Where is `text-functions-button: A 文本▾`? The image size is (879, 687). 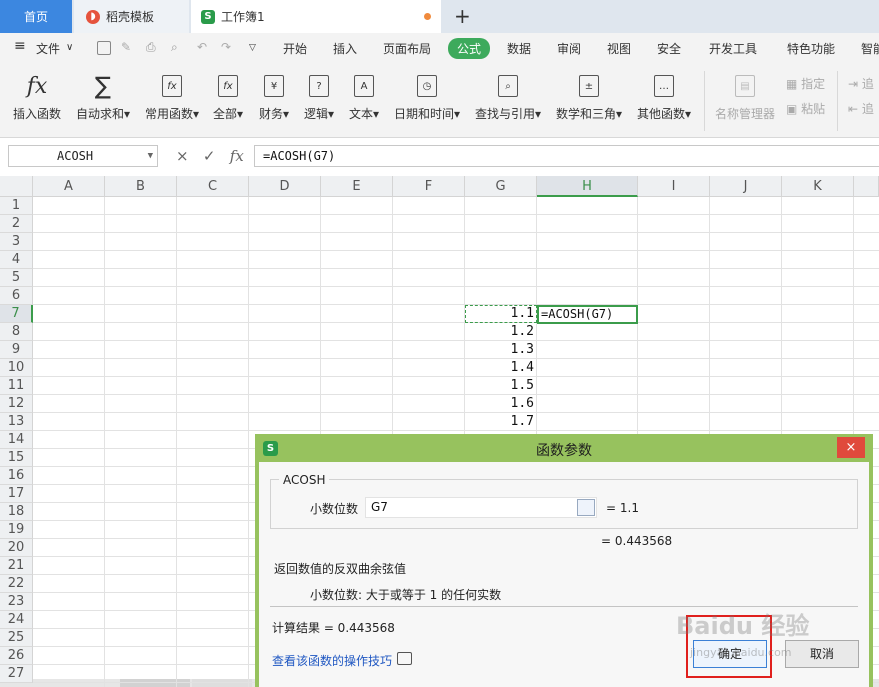
text-functions-button: A 文本▾ is located at coordinates (364, 96).